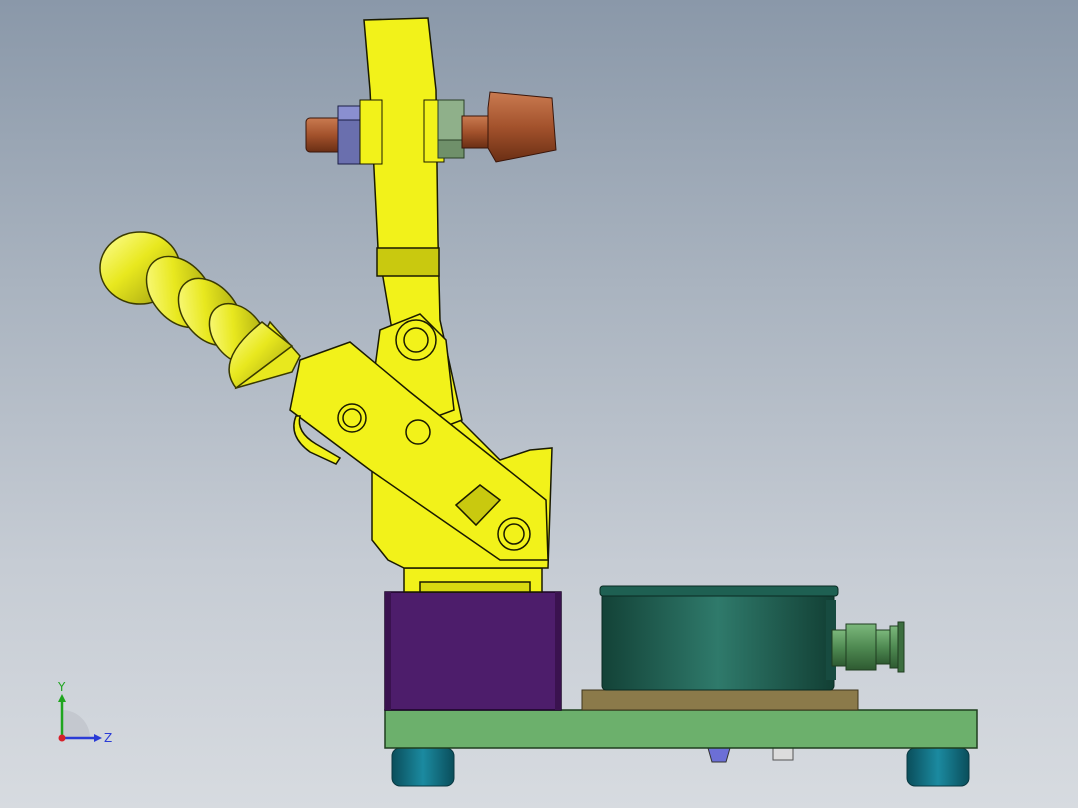 The height and width of the screenshot is (808, 1078). Describe the element at coordinates (200, 310) in the screenshot. I see `handle-grip` at that location.